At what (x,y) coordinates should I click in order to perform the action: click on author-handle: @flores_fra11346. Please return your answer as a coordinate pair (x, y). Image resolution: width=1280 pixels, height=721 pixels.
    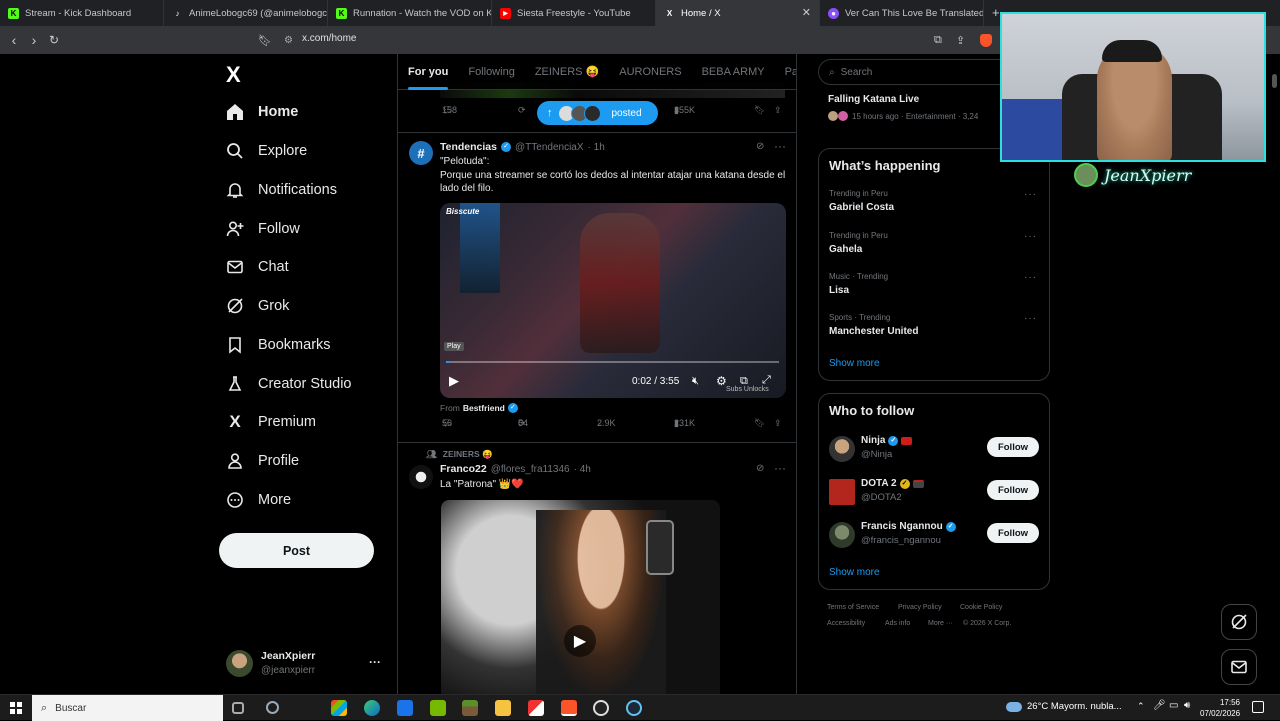
    Looking at the image, I should click on (530, 469).